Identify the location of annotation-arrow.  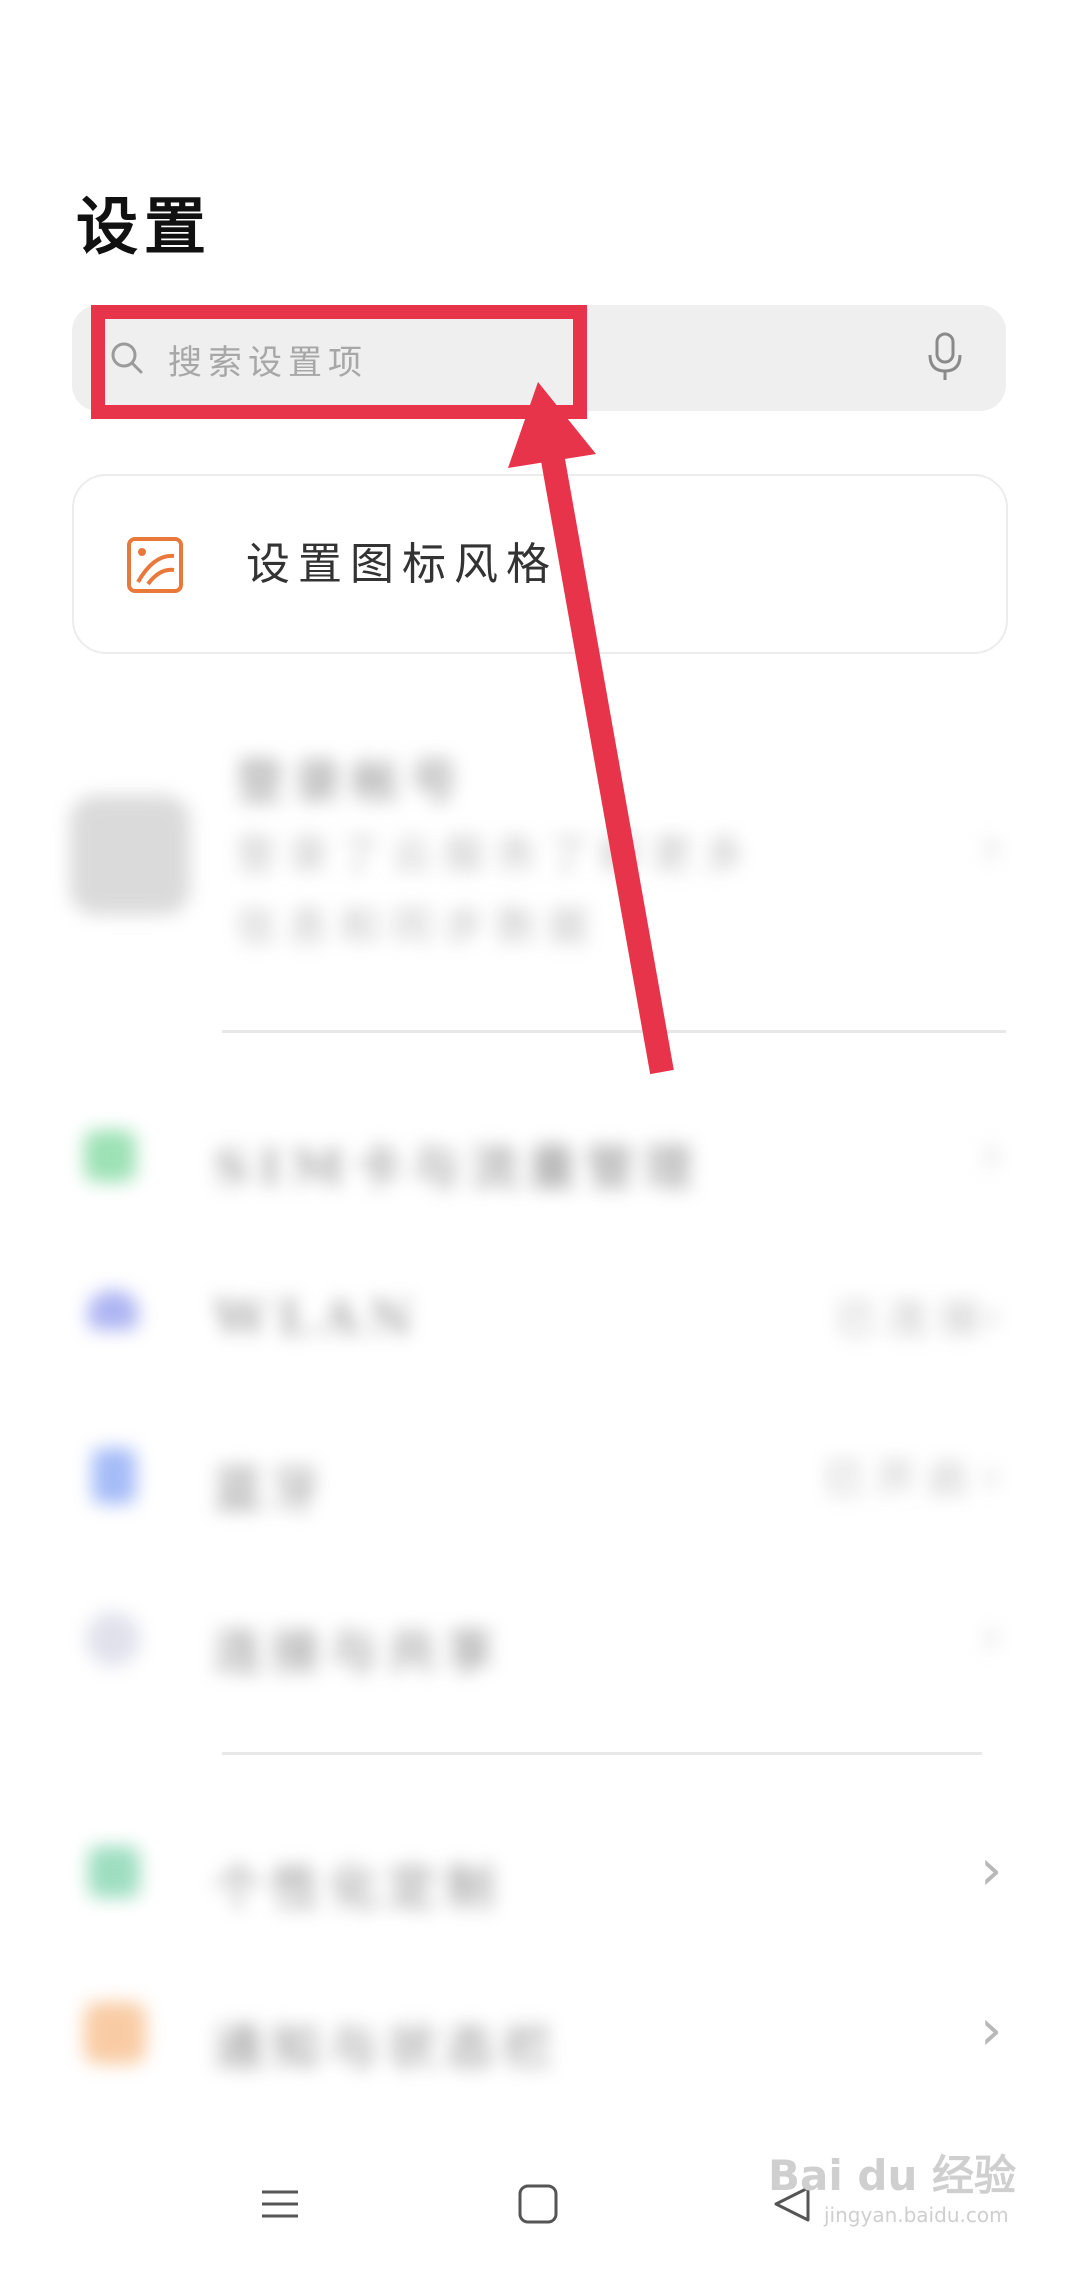
(591, 728).